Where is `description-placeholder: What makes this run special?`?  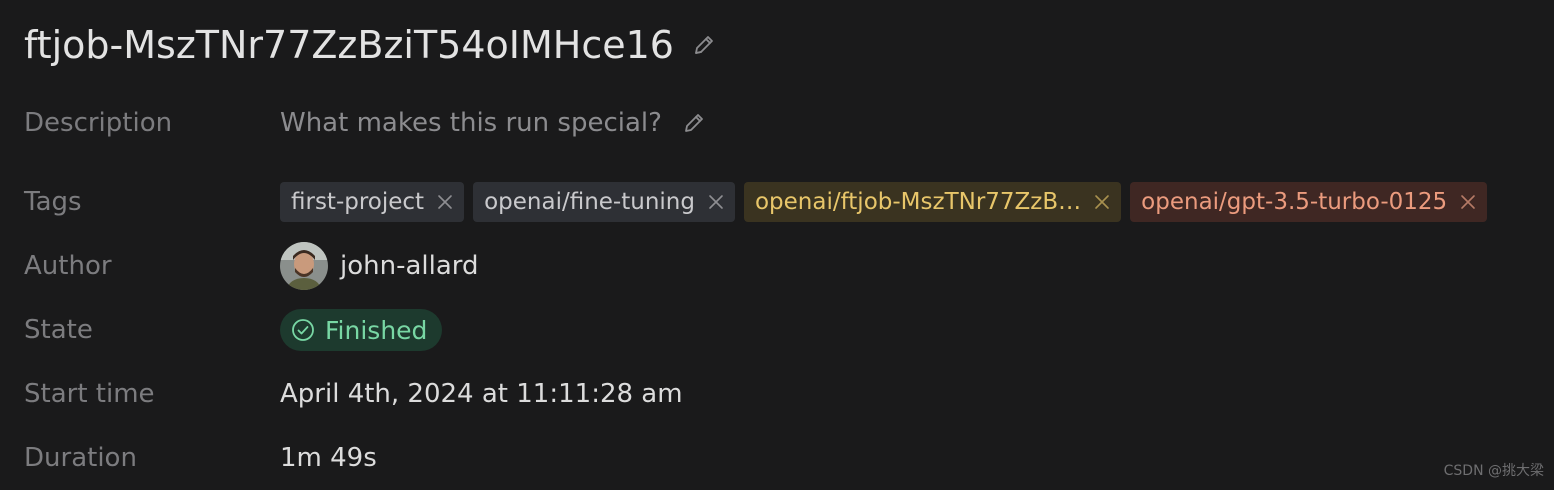
description-placeholder: What makes this run special? is located at coordinates (471, 123).